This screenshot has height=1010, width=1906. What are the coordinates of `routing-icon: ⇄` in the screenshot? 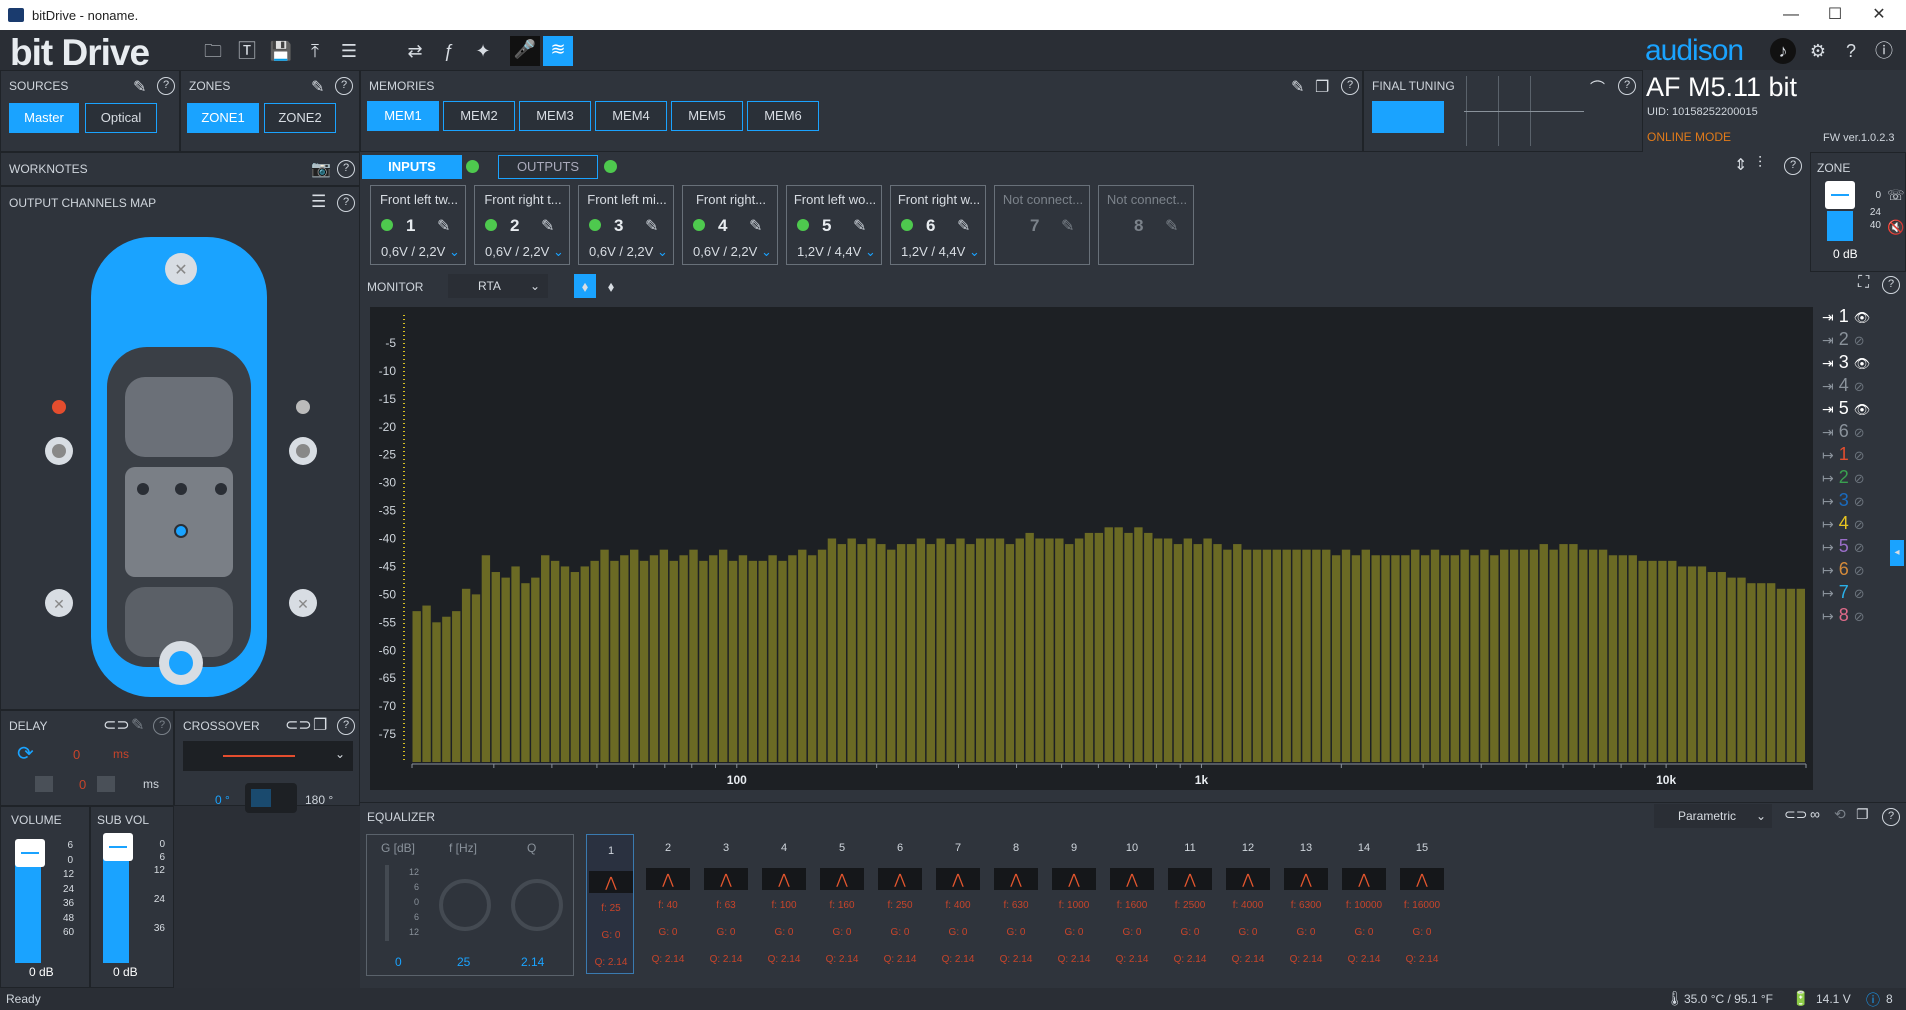 It's located at (415, 51).